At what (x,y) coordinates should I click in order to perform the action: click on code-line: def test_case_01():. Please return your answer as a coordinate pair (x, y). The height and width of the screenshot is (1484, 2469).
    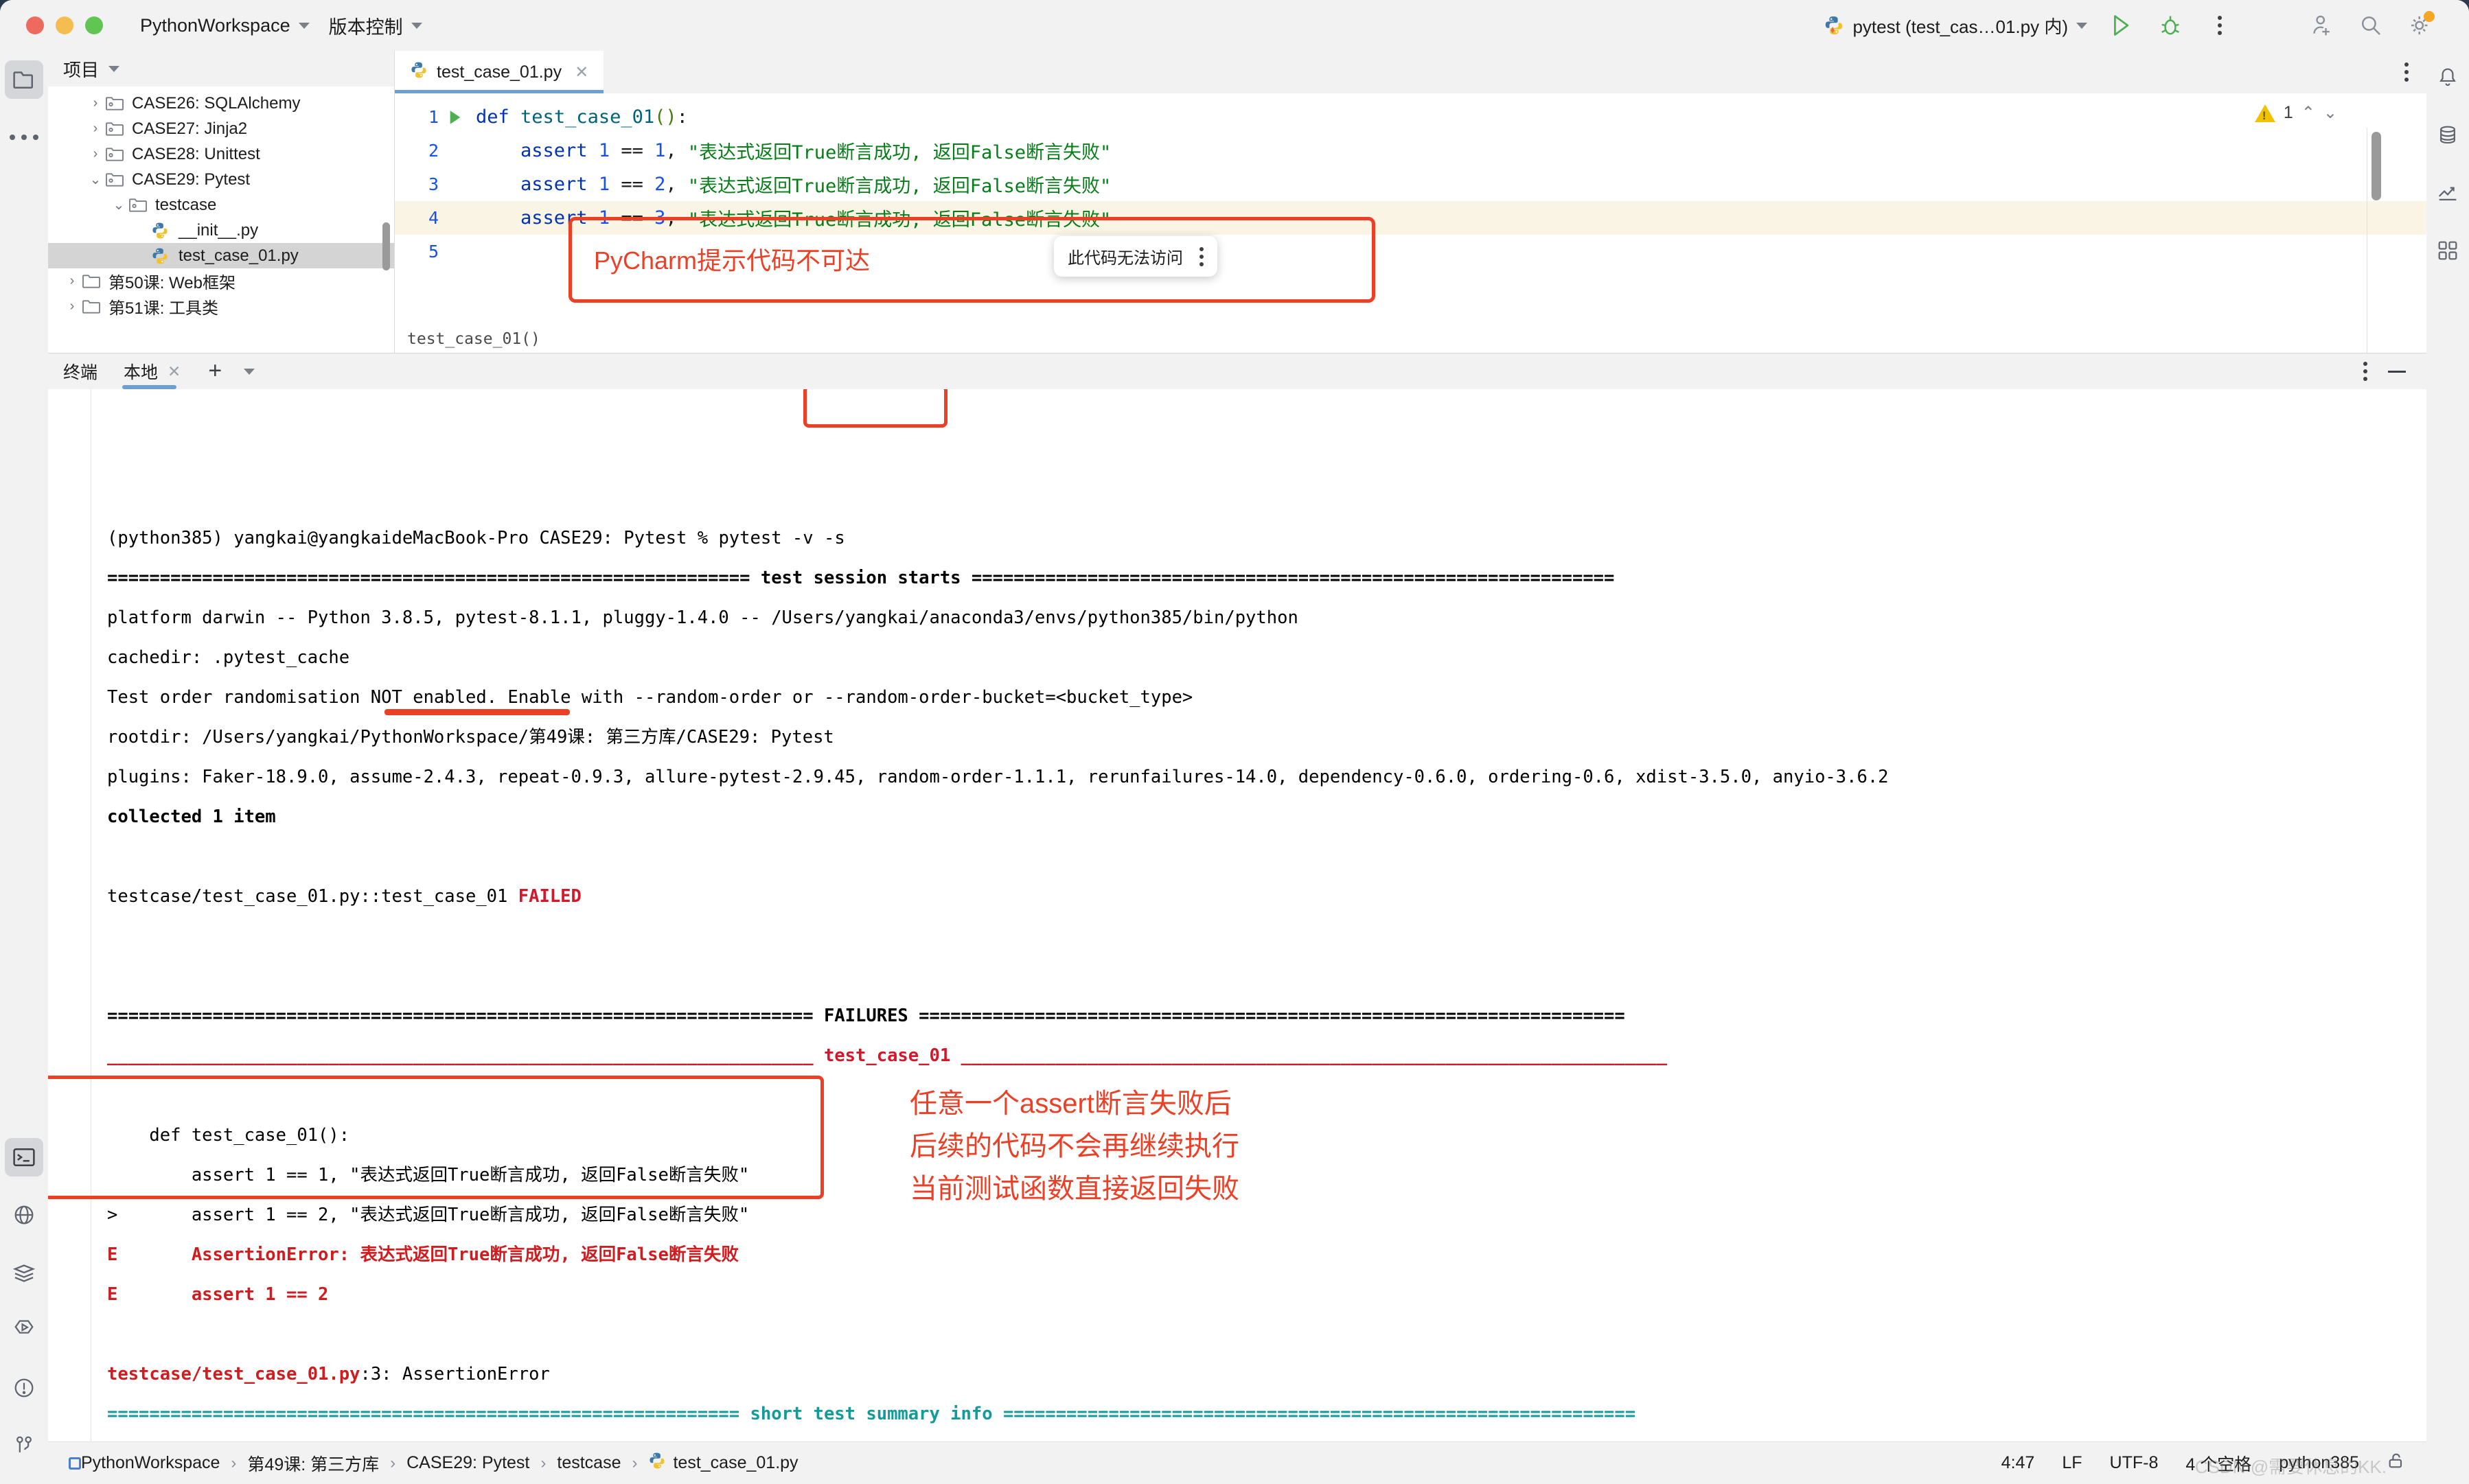
    Looking at the image, I should click on (1449, 117).